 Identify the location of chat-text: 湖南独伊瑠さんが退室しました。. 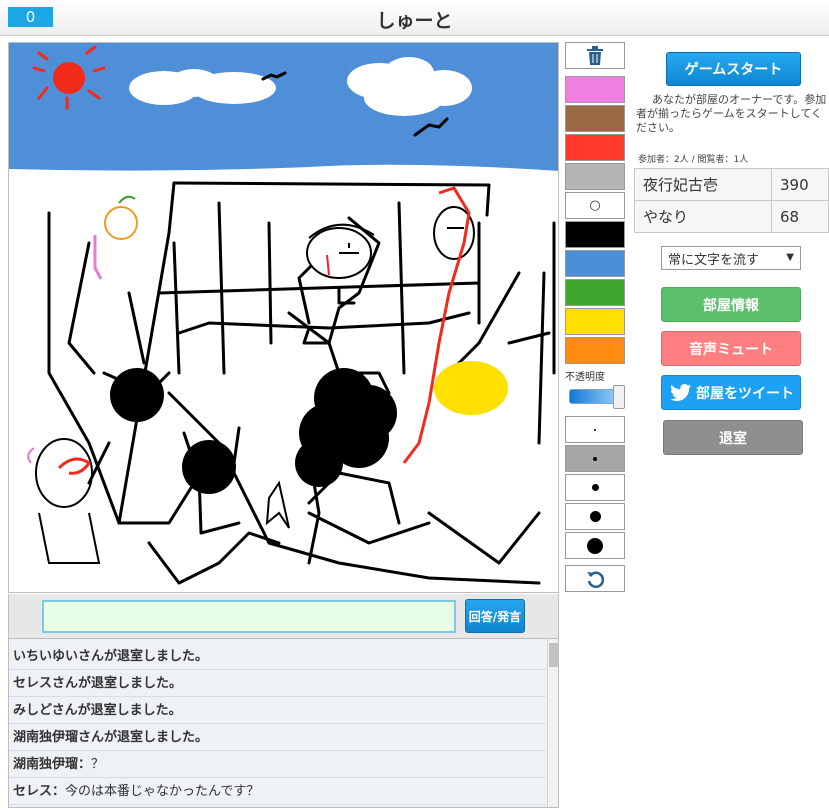
(111, 737).